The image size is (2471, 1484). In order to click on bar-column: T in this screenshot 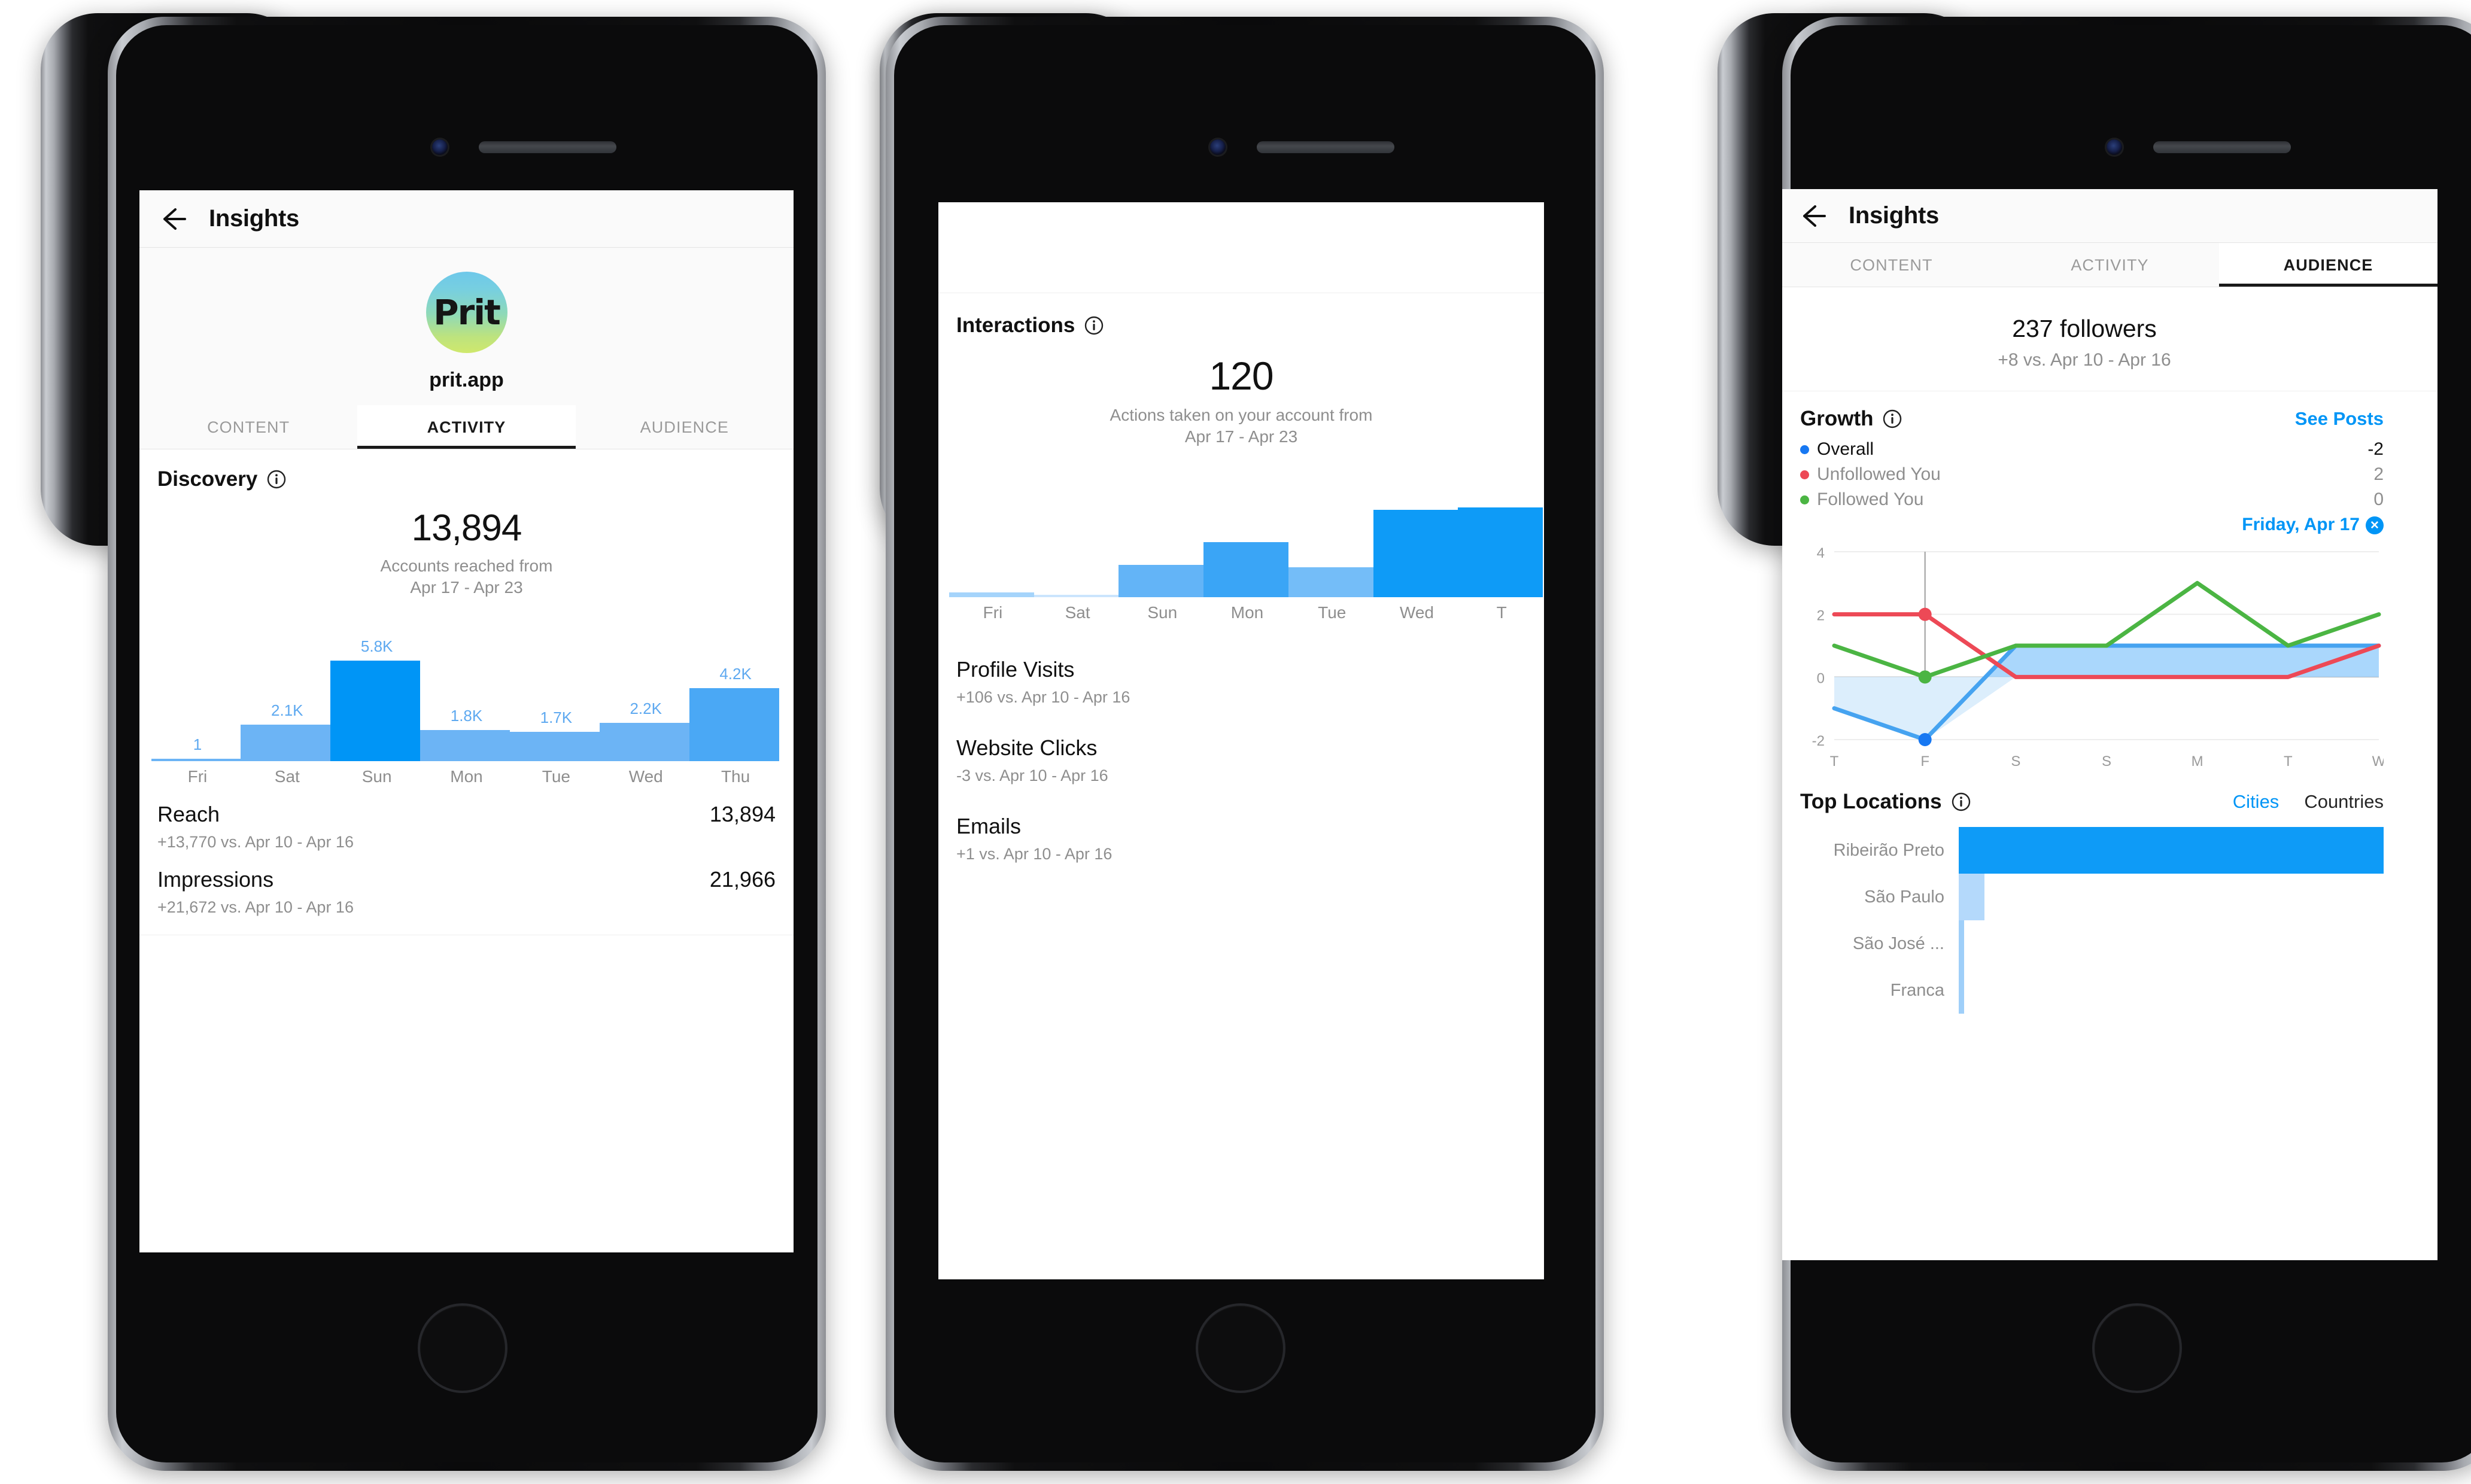, I will do `click(1501, 564)`.